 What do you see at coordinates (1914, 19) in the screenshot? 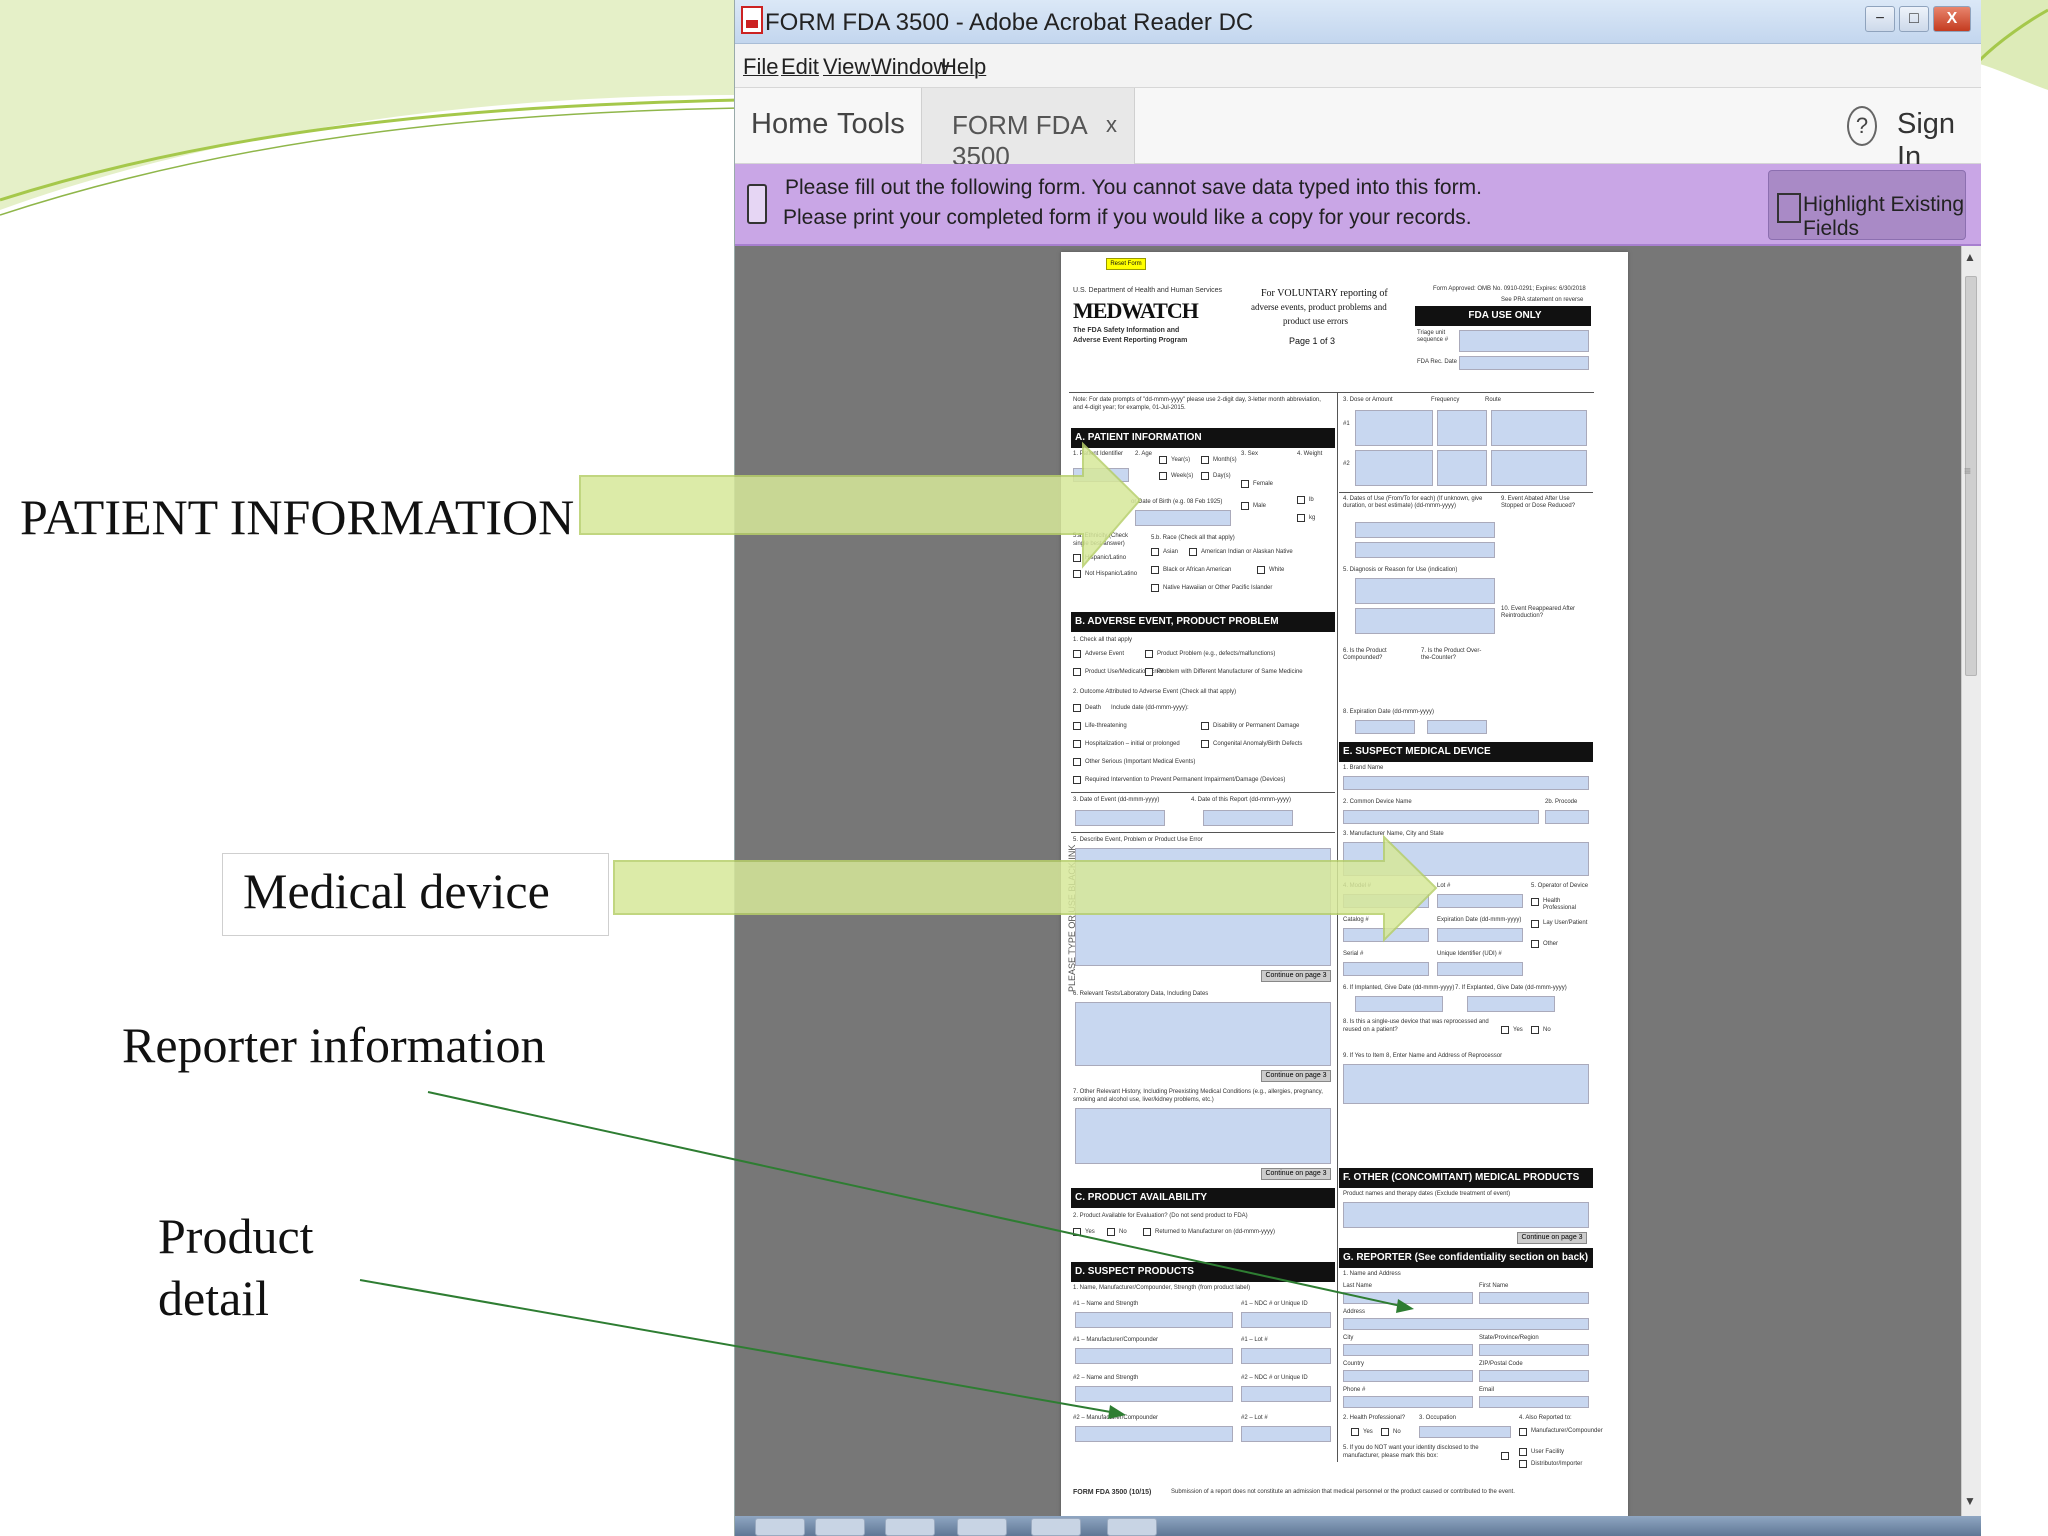
I see `maximize-button: □` at bounding box center [1914, 19].